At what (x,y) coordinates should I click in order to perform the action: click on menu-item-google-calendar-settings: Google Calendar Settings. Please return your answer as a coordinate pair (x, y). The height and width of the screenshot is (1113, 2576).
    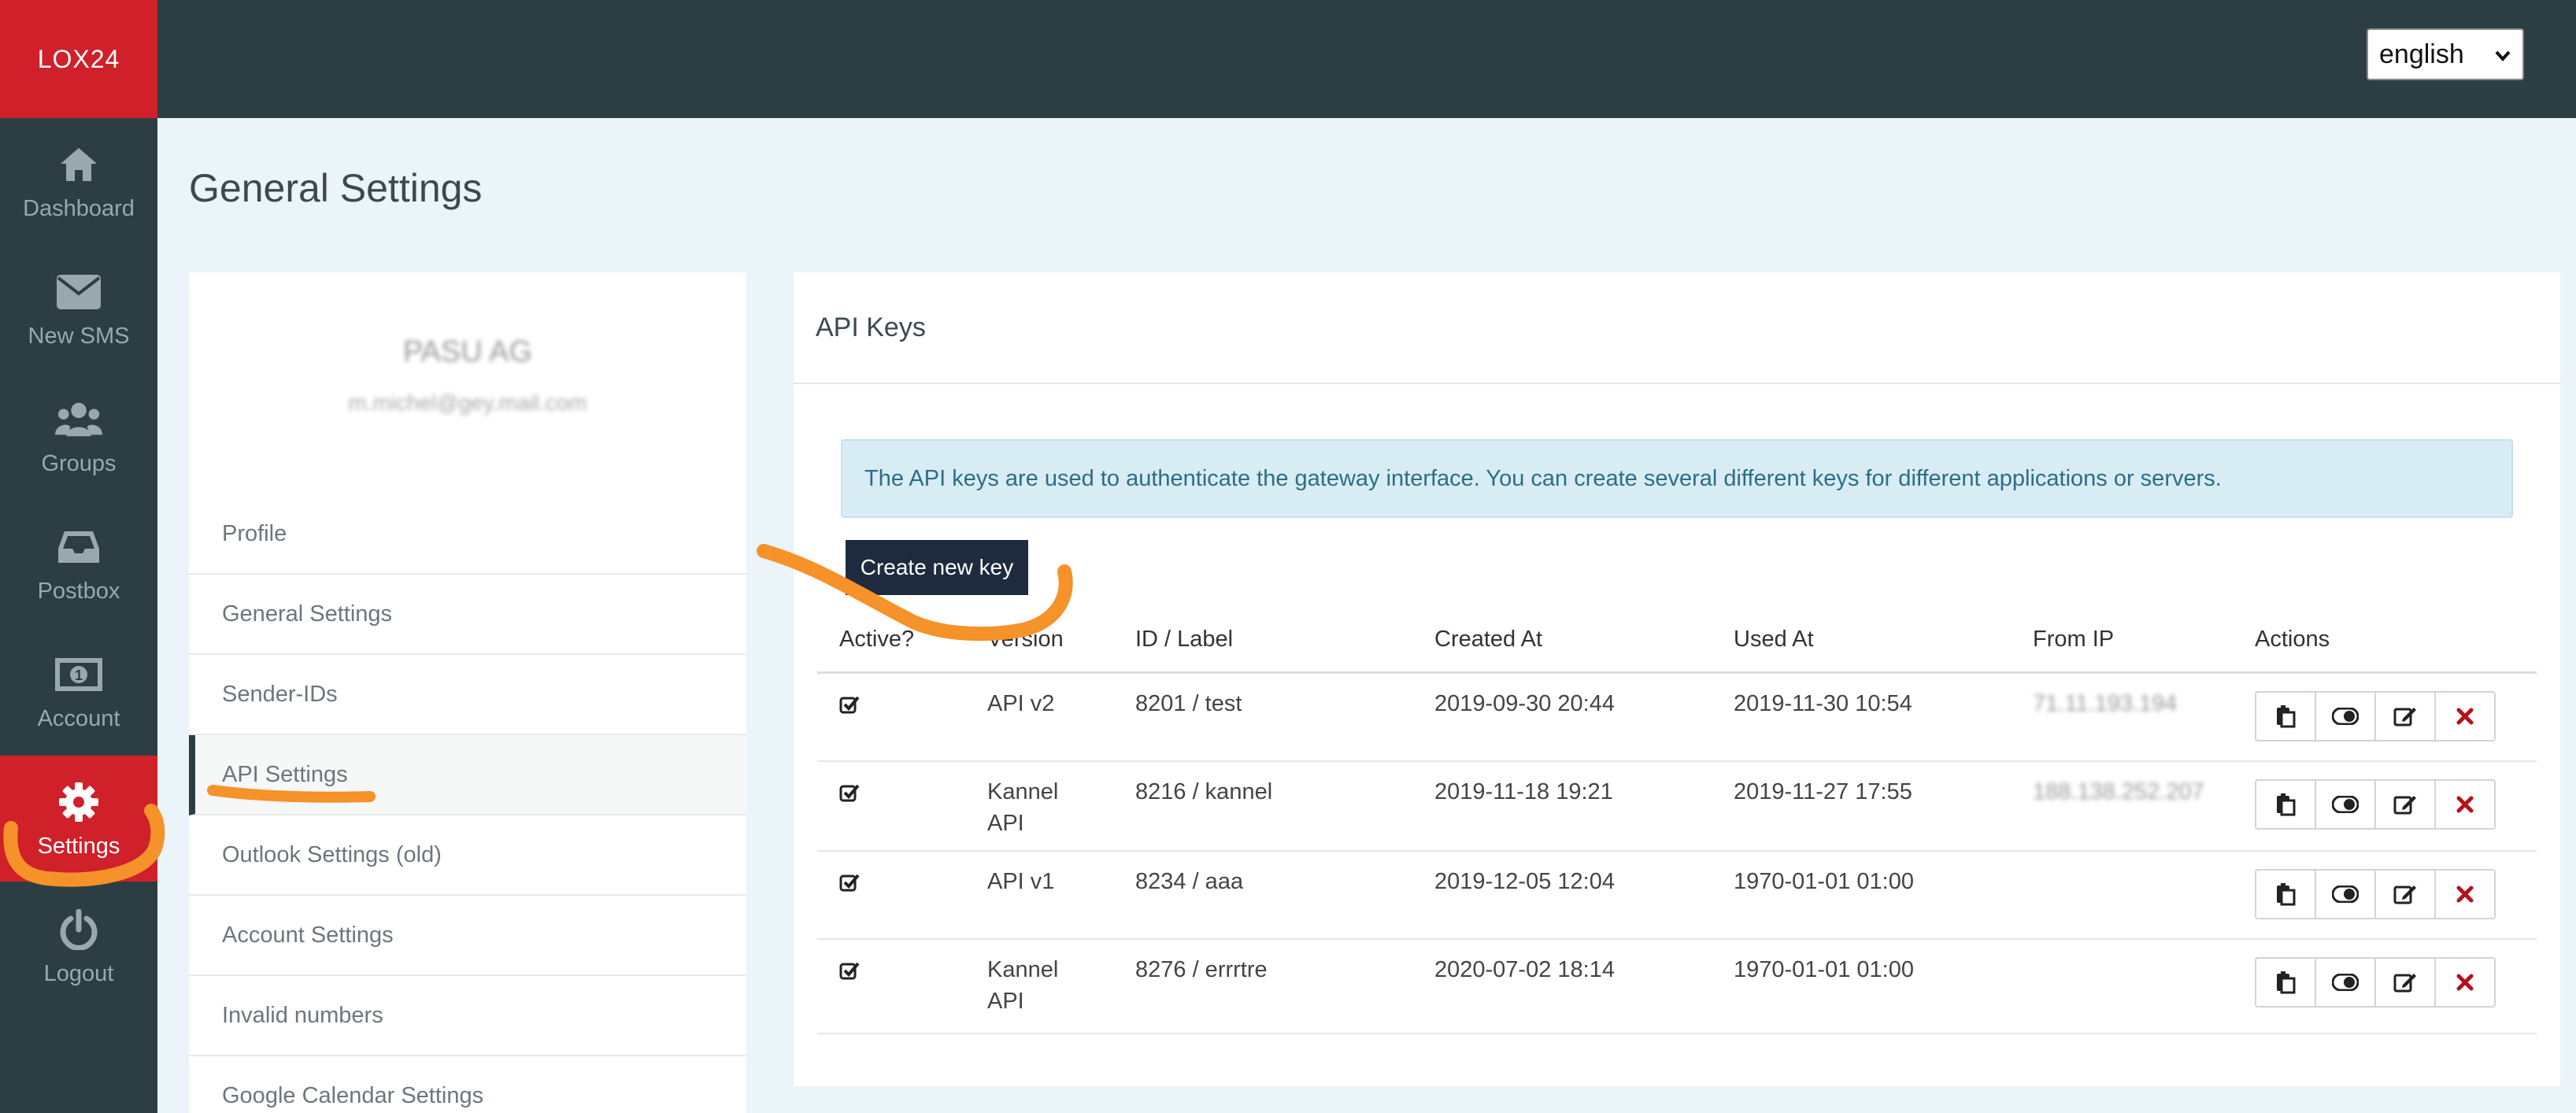
    Looking at the image, I should click on (467, 1084).